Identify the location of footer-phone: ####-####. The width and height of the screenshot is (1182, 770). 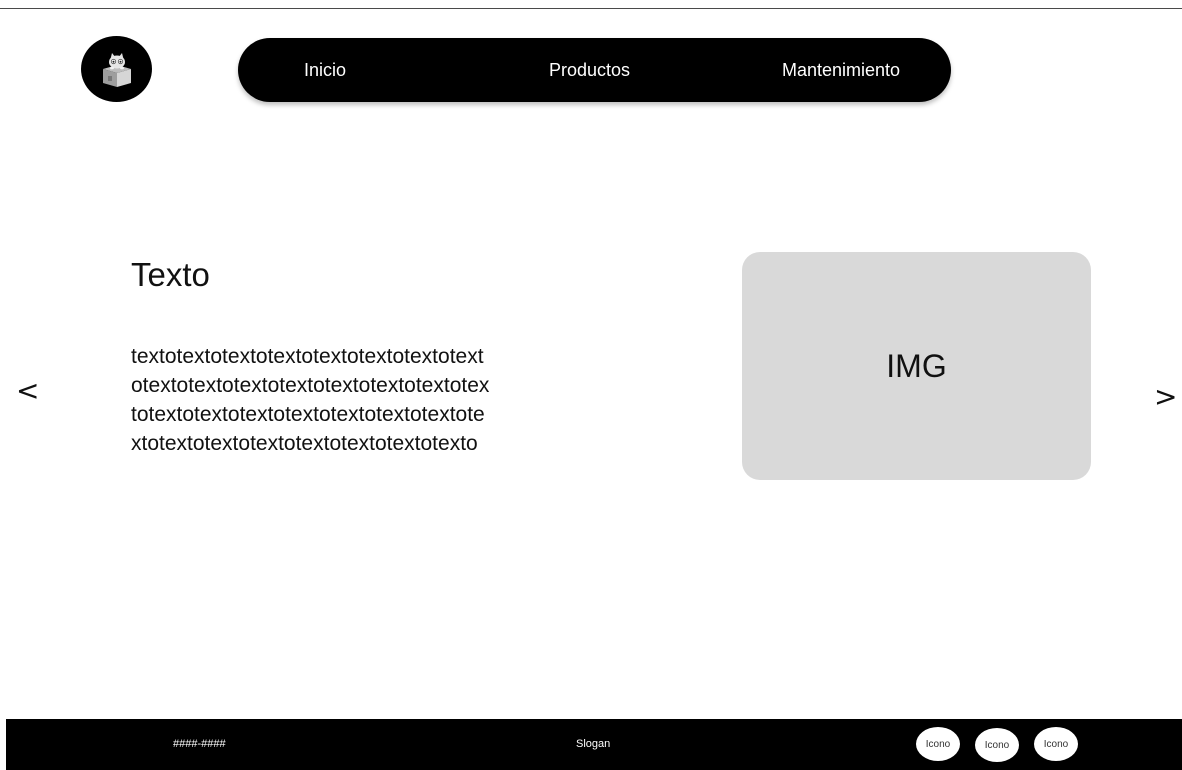
(199, 744).